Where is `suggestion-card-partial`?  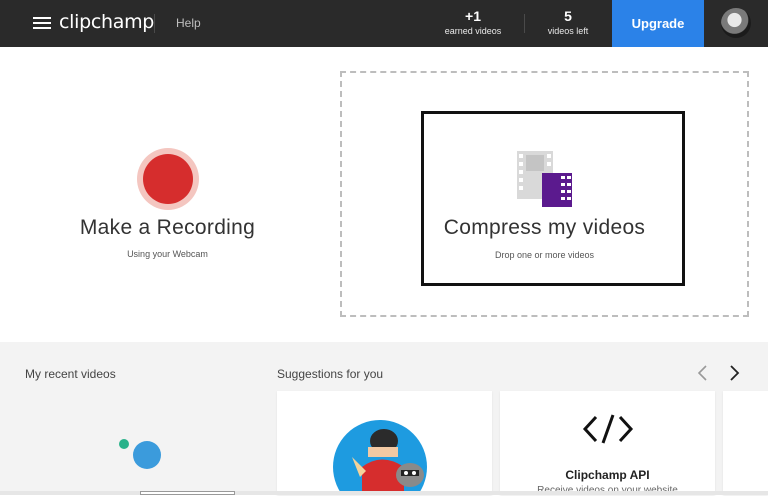 suggestion-card-partial is located at coordinates (745, 443).